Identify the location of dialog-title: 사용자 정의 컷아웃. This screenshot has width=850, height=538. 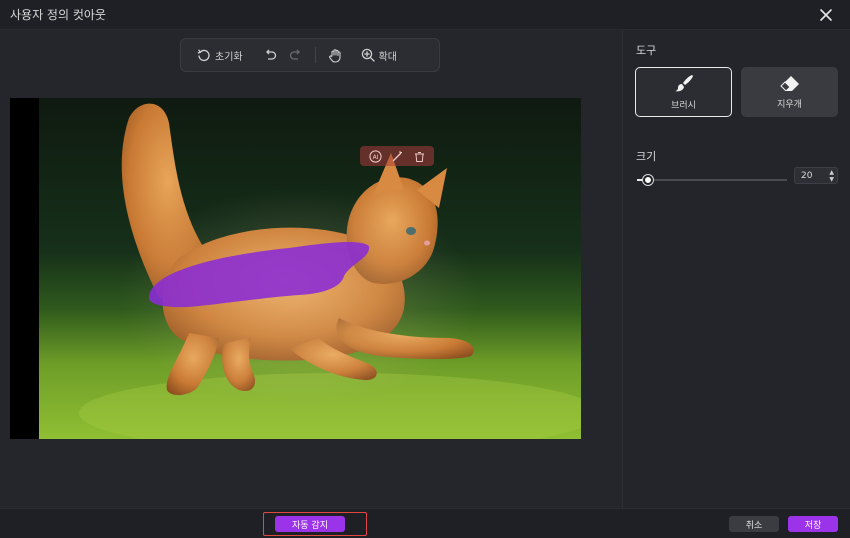
(58, 15).